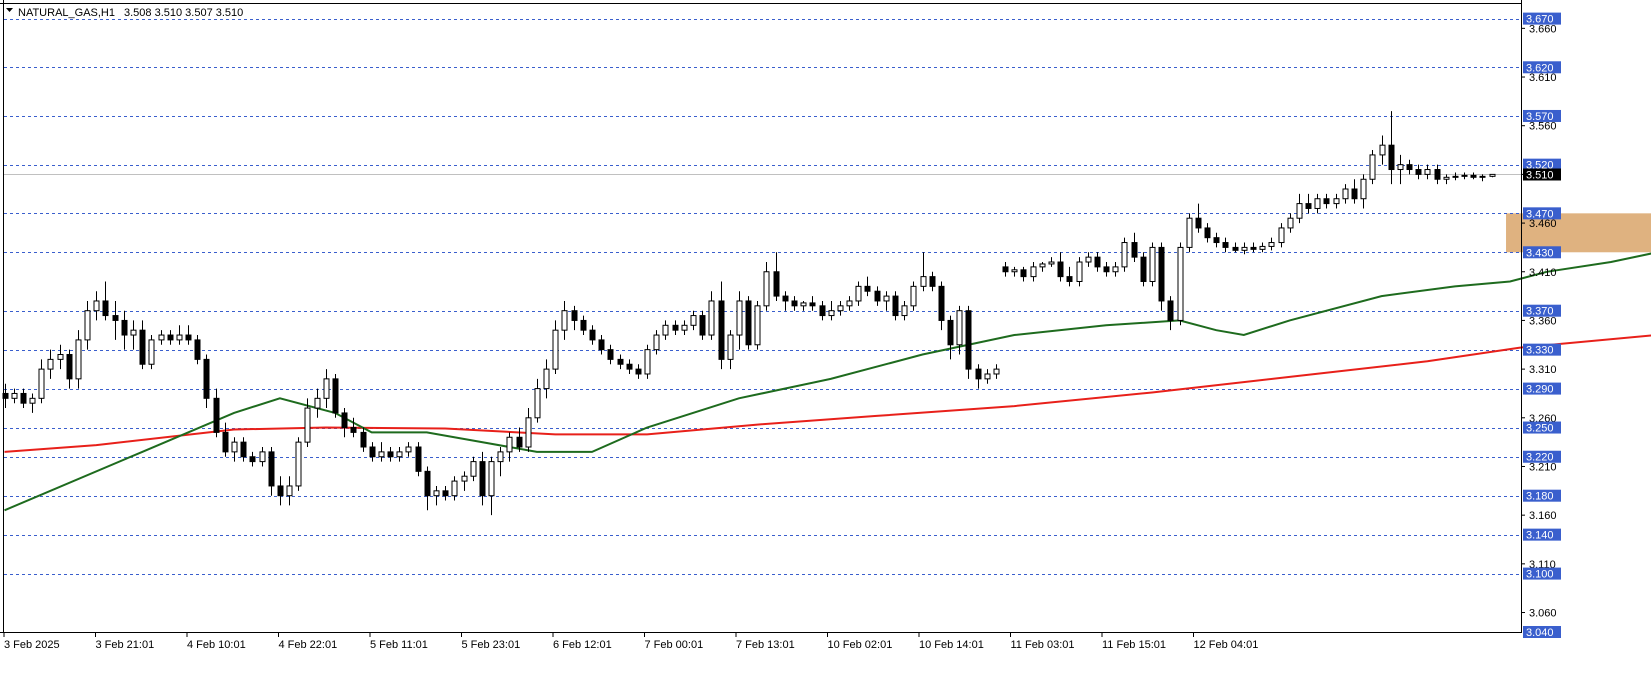  What do you see at coordinates (860, 645) in the screenshot?
I see `x-tick-label: 10 Feb 02:01` at bounding box center [860, 645].